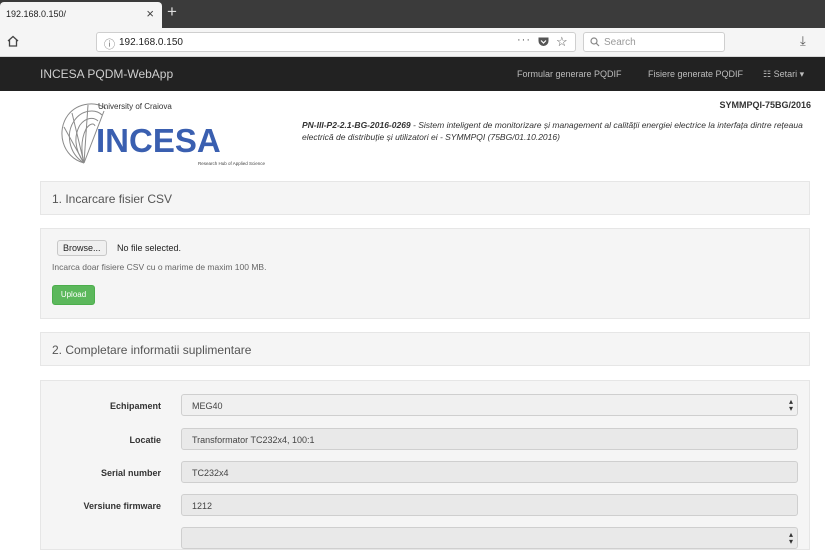 This screenshot has width=825, height=550. What do you see at coordinates (81, 15) in the screenshot?
I see `browser-tab: 192.168.0.150/ ×` at bounding box center [81, 15].